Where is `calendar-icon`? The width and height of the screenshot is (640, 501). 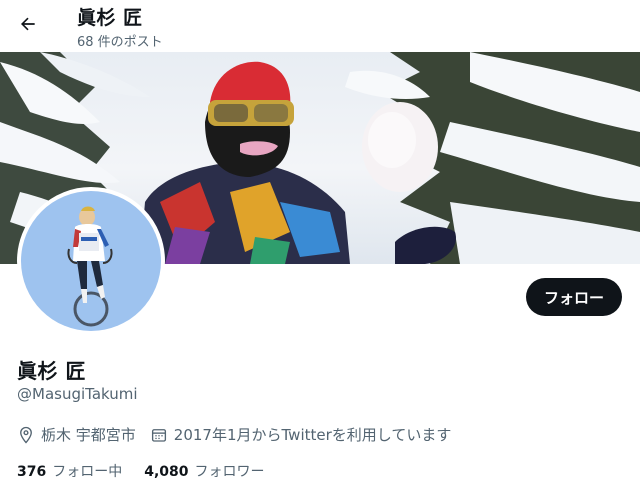 calendar-icon is located at coordinates (158, 435).